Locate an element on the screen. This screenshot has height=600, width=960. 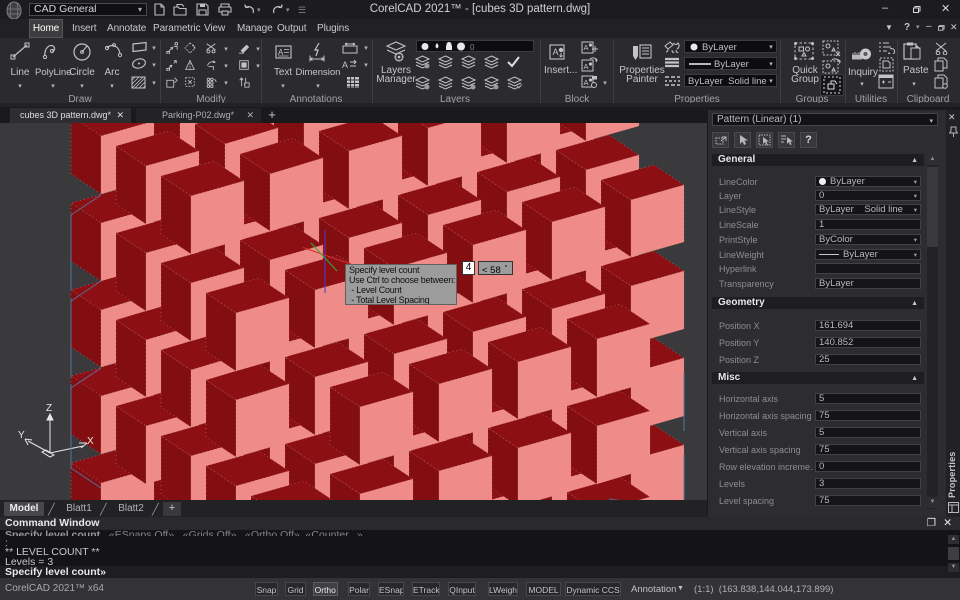
svg-text: Y is located at coordinates (21, 435).